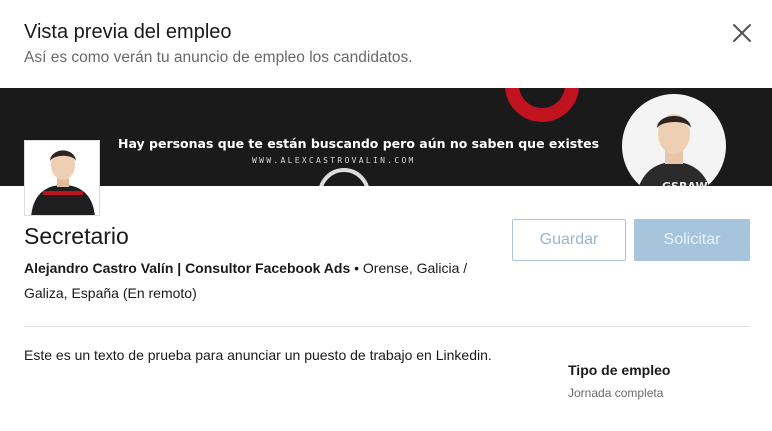  What do you see at coordinates (619, 370) in the screenshot?
I see `employment-type-label: Tipo de empleo` at bounding box center [619, 370].